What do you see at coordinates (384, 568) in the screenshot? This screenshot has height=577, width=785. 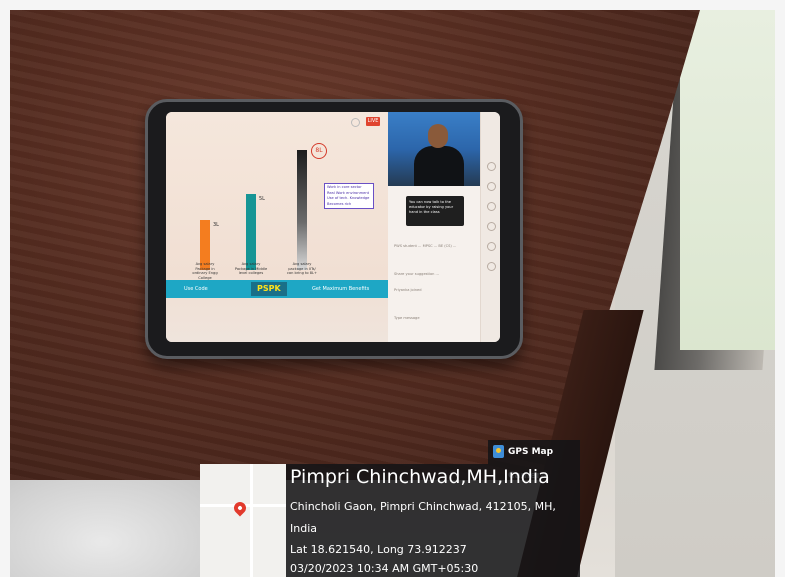 I see `stamp-datetime: 03/20/2023 10:34 AM GMT+05:30` at bounding box center [384, 568].